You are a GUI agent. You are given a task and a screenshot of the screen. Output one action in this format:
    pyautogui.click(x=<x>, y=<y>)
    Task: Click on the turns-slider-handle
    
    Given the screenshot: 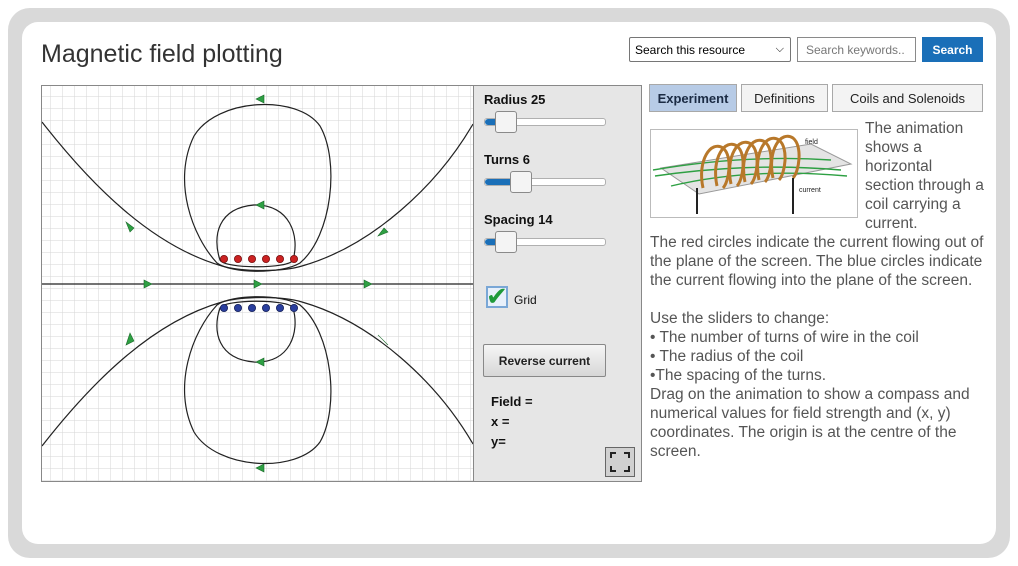 What is the action you would take?
    pyautogui.click(x=520, y=182)
    